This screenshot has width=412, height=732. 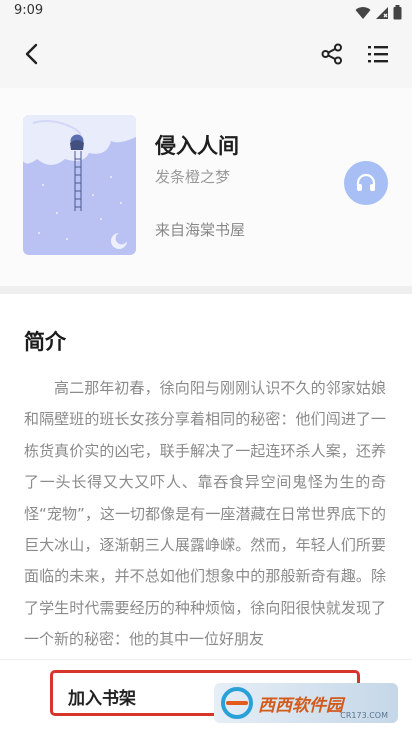 What do you see at coordinates (300, 705) in the screenshot?
I see `watermark-text: 西西软件园` at bounding box center [300, 705].